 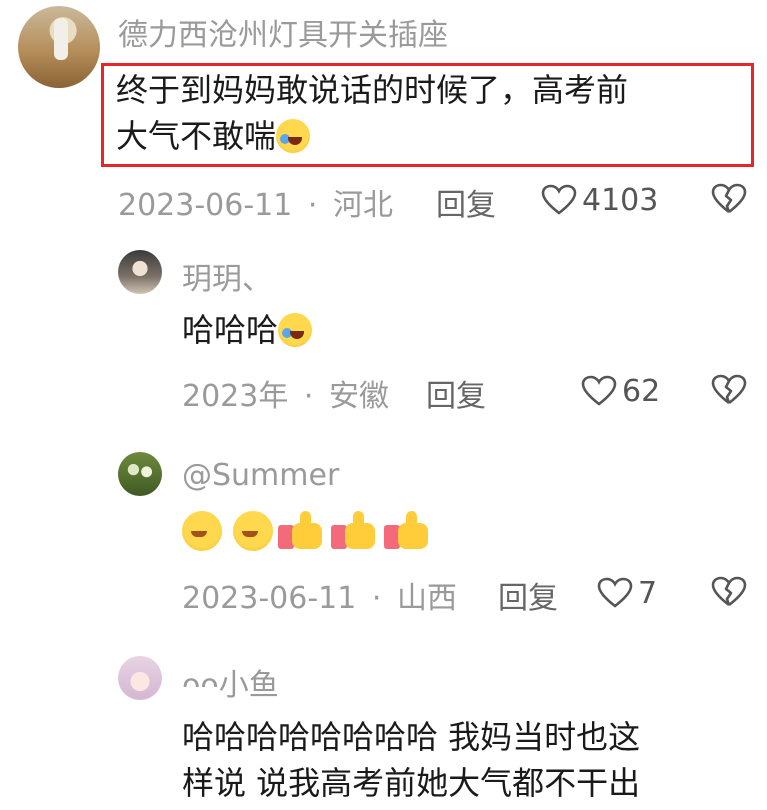 What do you see at coordinates (359, 396) in the screenshot?
I see `reply-location: 安徽` at bounding box center [359, 396].